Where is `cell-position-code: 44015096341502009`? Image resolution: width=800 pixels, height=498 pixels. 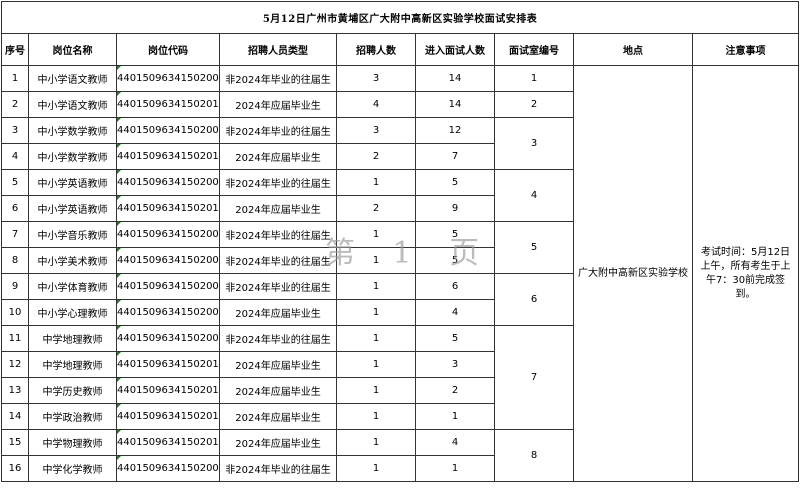 cell-position-code: 44015096341502009 is located at coordinates (168, 312).